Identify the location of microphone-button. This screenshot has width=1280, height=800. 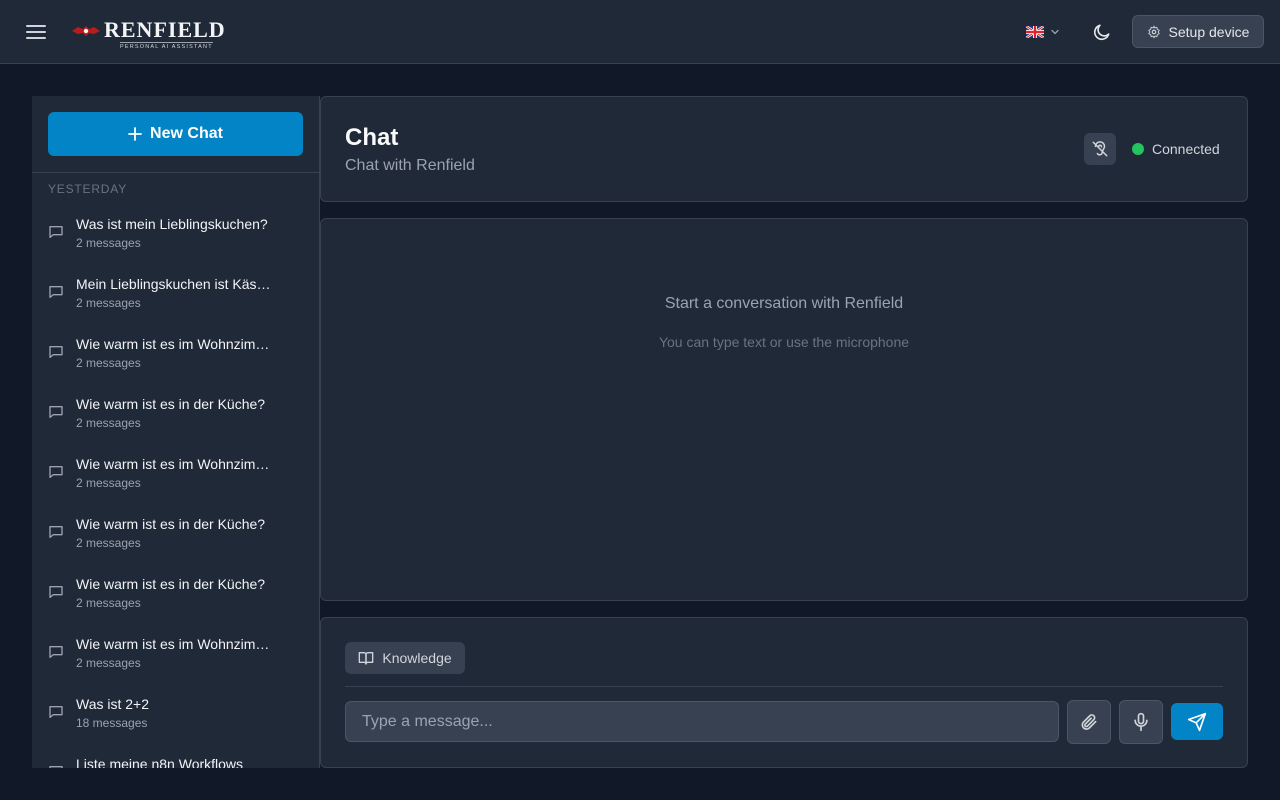
(1141, 722).